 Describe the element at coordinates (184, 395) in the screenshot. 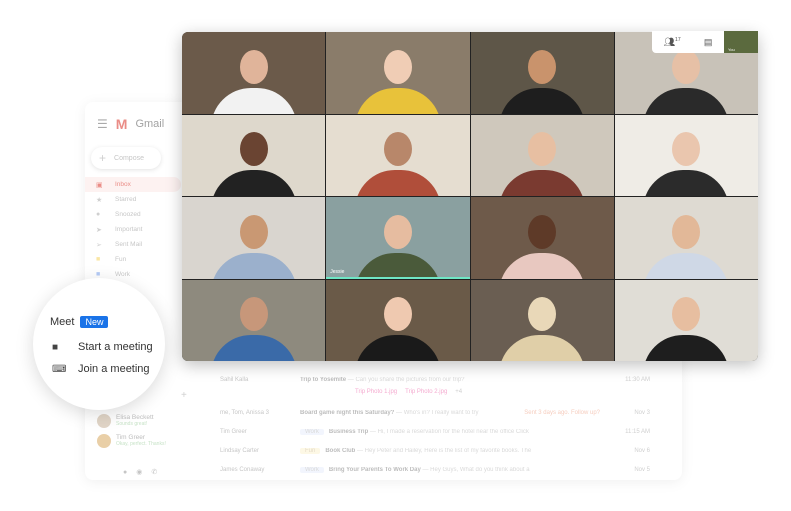

I see `add-chat-icon: +` at that location.